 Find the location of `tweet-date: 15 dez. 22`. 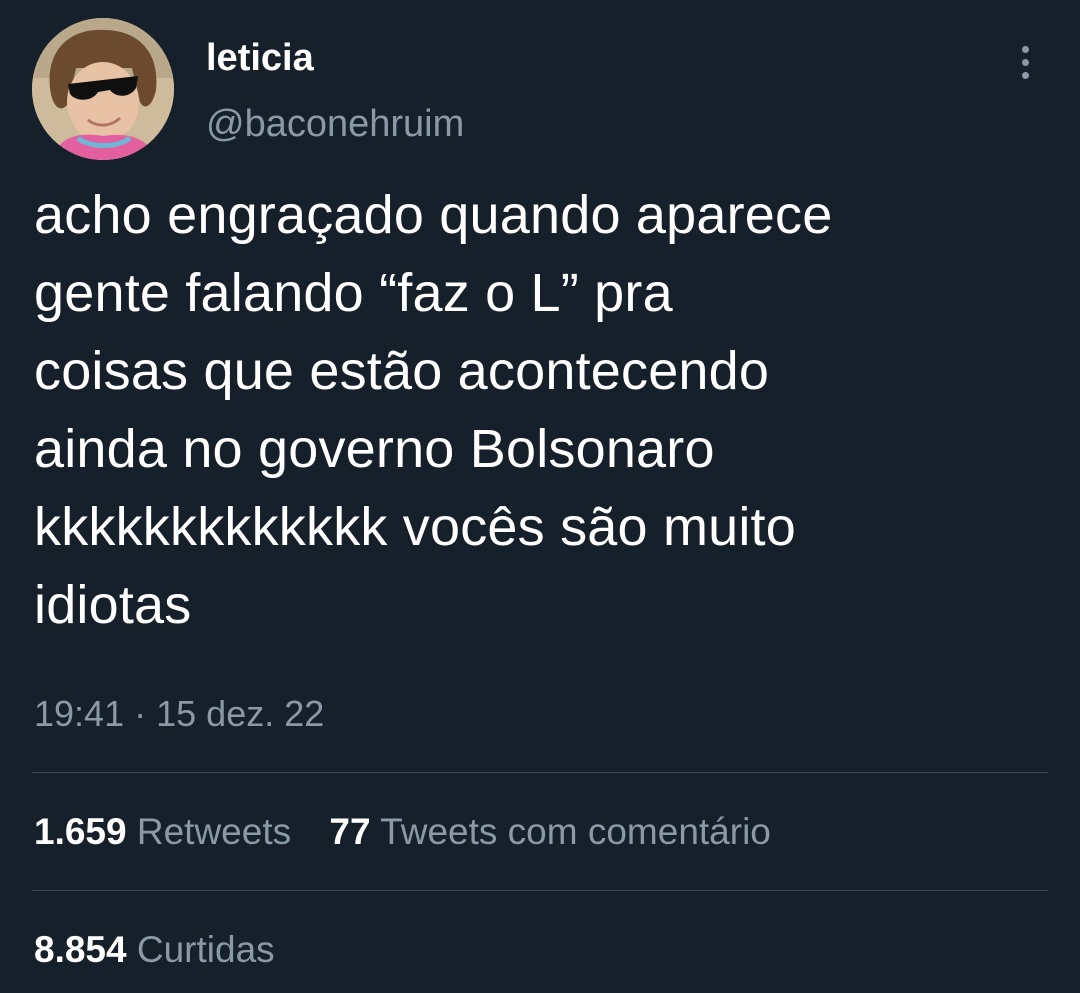

tweet-date: 15 dez. 22 is located at coordinates (240, 713).